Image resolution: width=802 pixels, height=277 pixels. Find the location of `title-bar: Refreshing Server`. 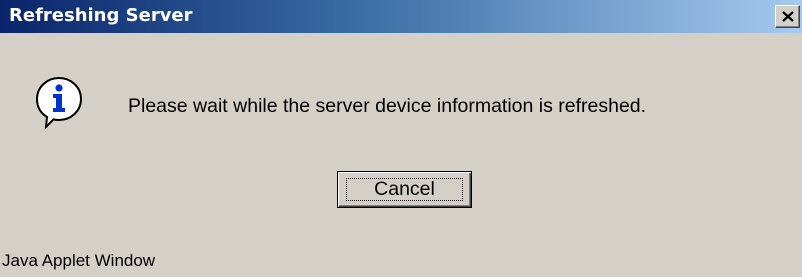

title-bar: Refreshing Server is located at coordinates (401, 16).